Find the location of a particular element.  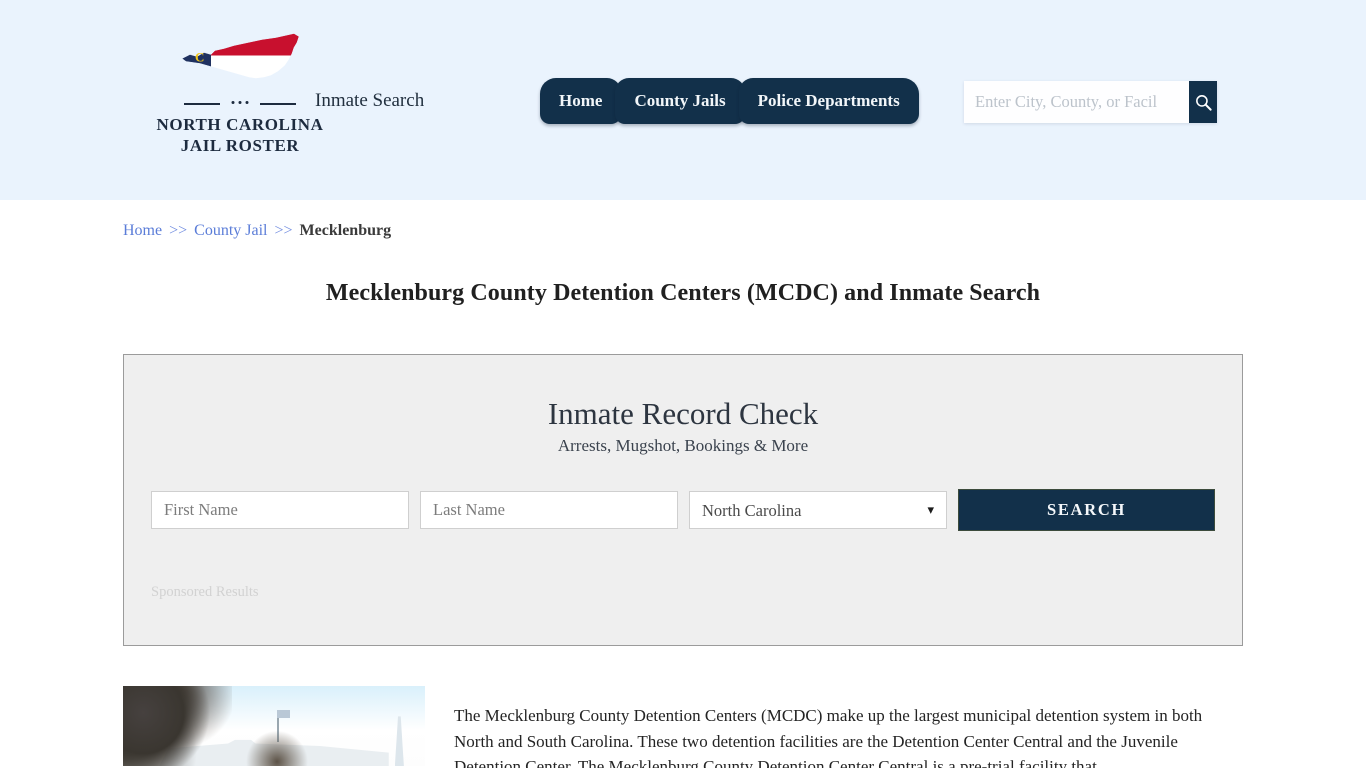

last-name-input is located at coordinates (549, 510).